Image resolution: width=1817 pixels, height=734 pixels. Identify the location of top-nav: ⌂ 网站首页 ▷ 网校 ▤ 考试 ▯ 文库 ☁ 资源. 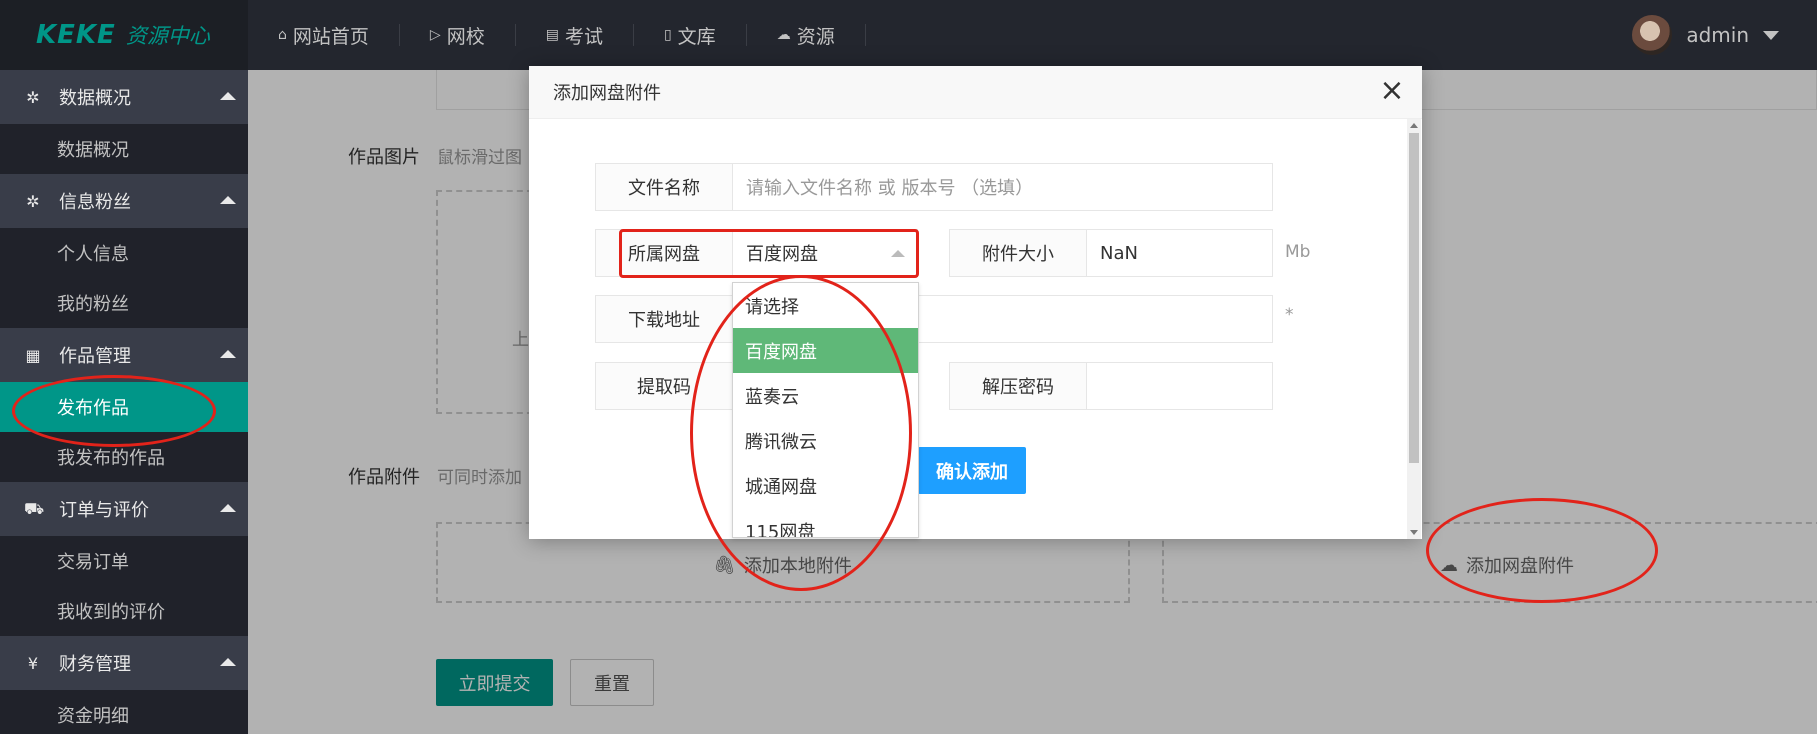
(557, 35).